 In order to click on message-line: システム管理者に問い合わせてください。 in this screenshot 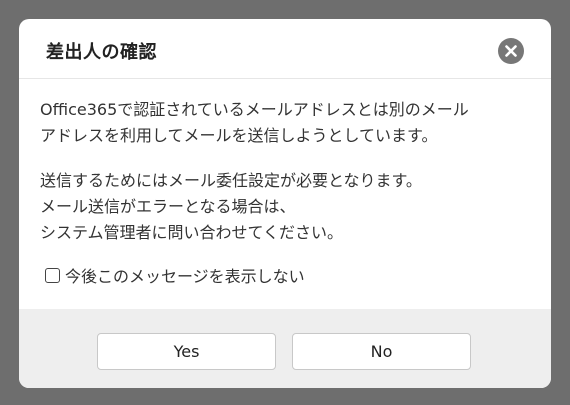, I will do `click(192, 232)`.